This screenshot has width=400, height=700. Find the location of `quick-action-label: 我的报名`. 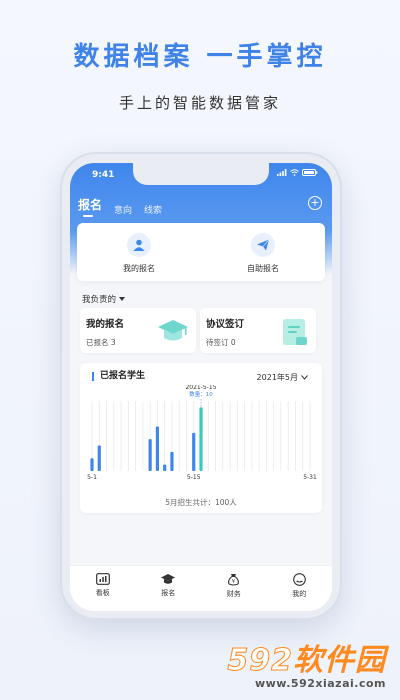

quick-action-label: 我的报名 is located at coordinates (139, 268).